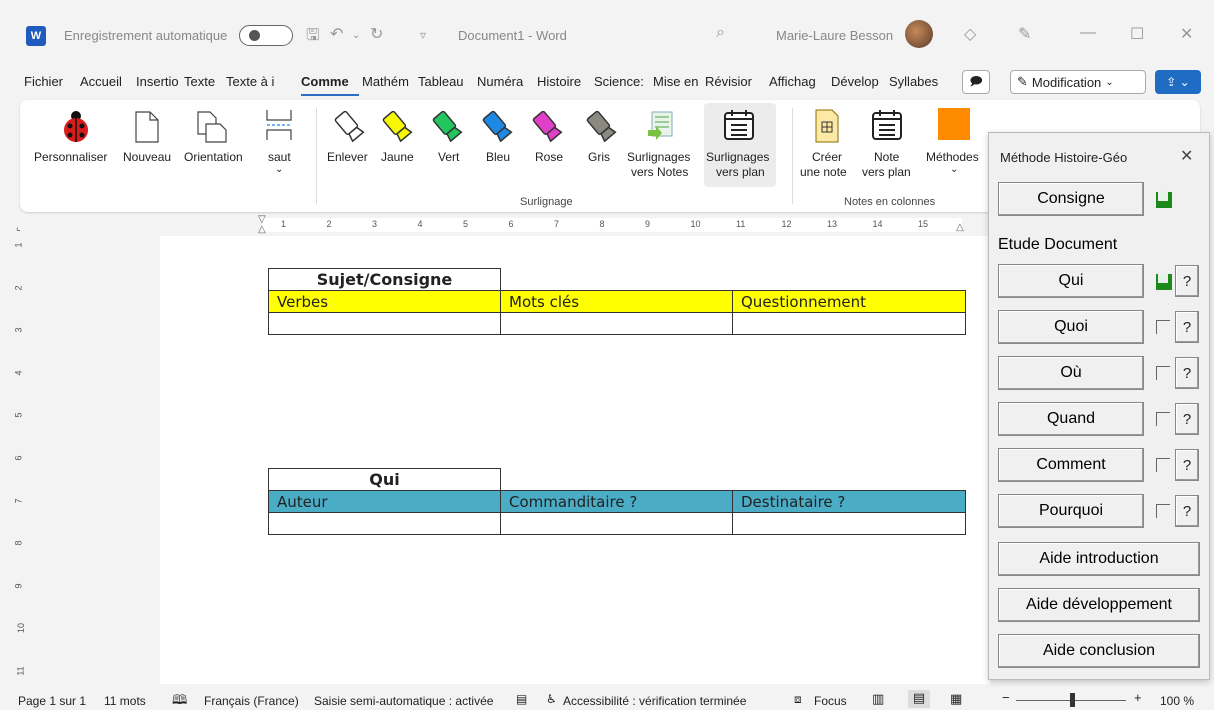 This screenshot has width=1214, height=710. I want to click on focus-icon: ⧈, so click(798, 699).